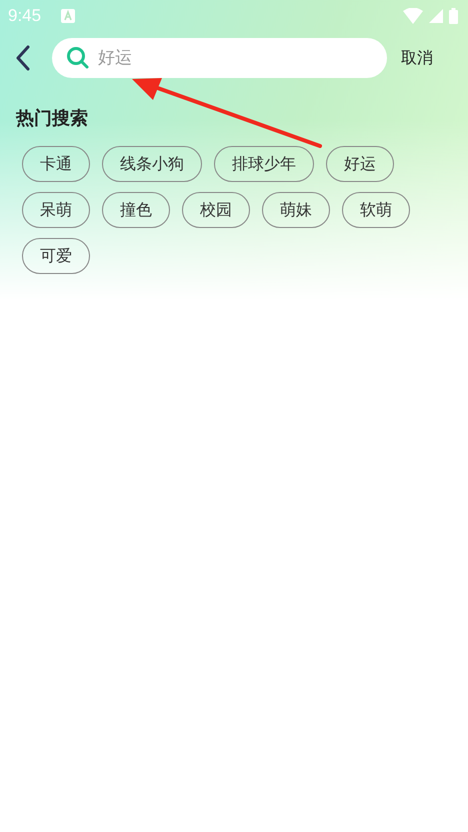 This screenshot has width=468, height=832. What do you see at coordinates (216, 210) in the screenshot?
I see `search-tag: 校园` at bounding box center [216, 210].